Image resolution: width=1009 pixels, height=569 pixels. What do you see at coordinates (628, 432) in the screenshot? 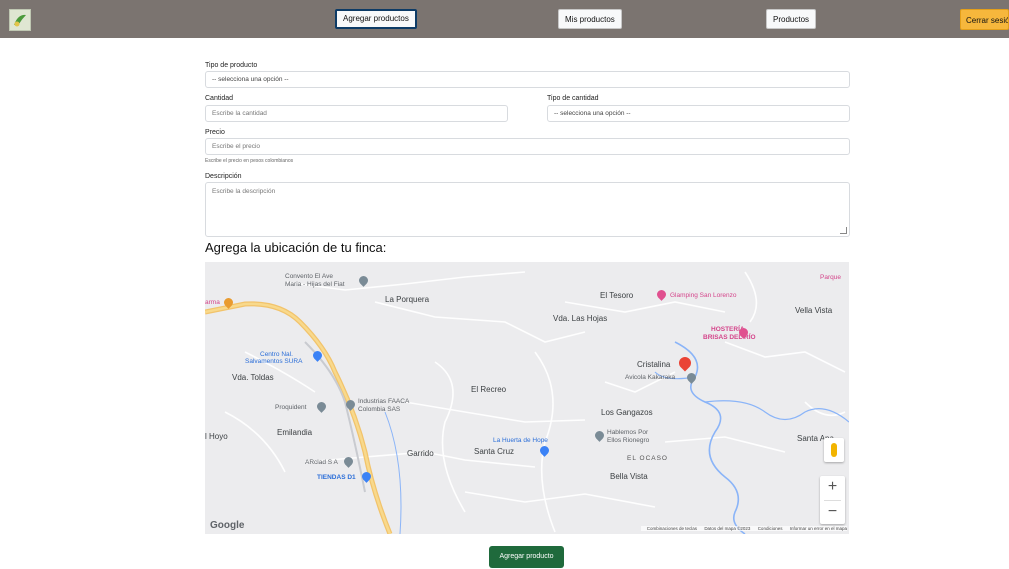
I see `map-label-hablemos: Hablemos Por` at bounding box center [628, 432].